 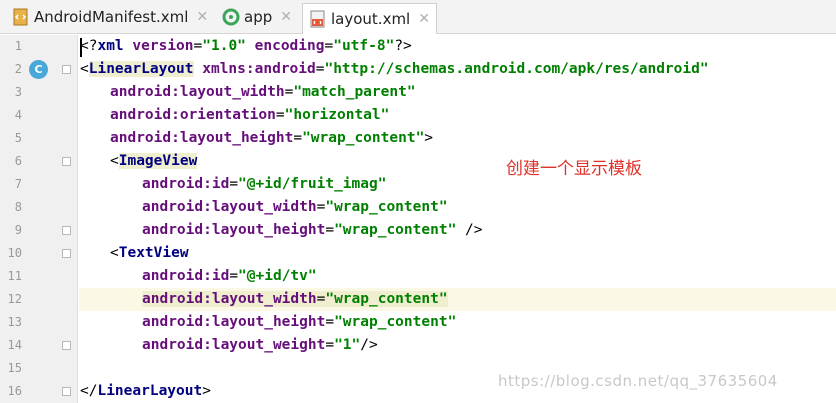 What do you see at coordinates (224, 46) in the screenshot?
I see `token: "1.0"` at bounding box center [224, 46].